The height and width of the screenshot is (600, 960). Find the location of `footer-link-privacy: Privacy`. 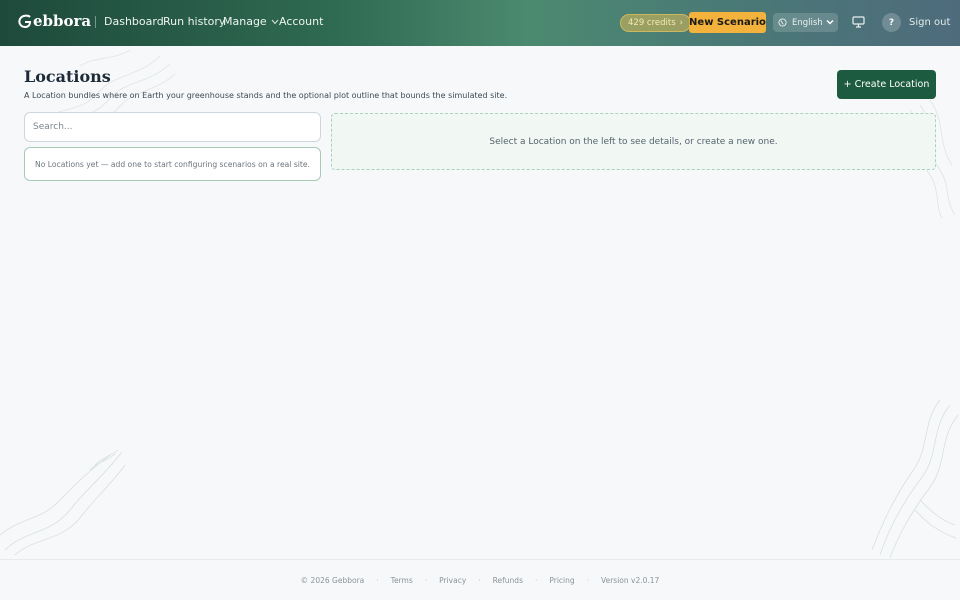

footer-link-privacy: Privacy is located at coordinates (452, 580).